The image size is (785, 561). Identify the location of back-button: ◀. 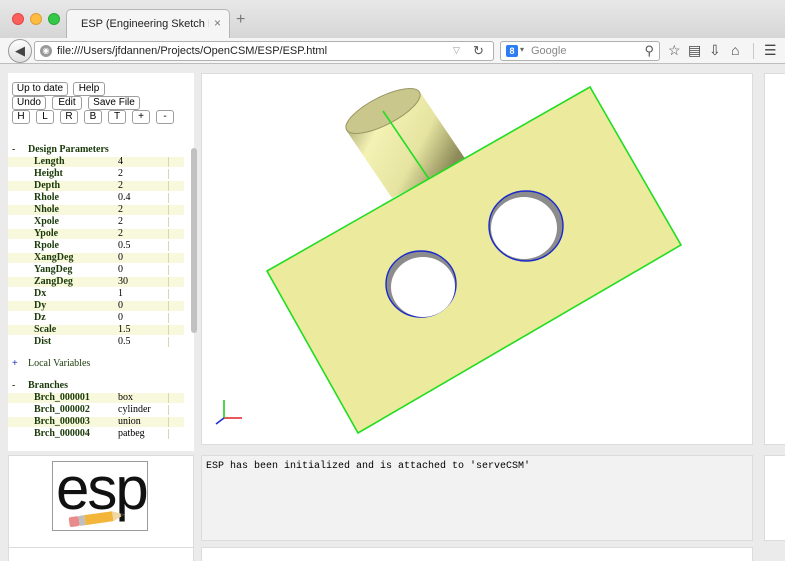
(20, 51).